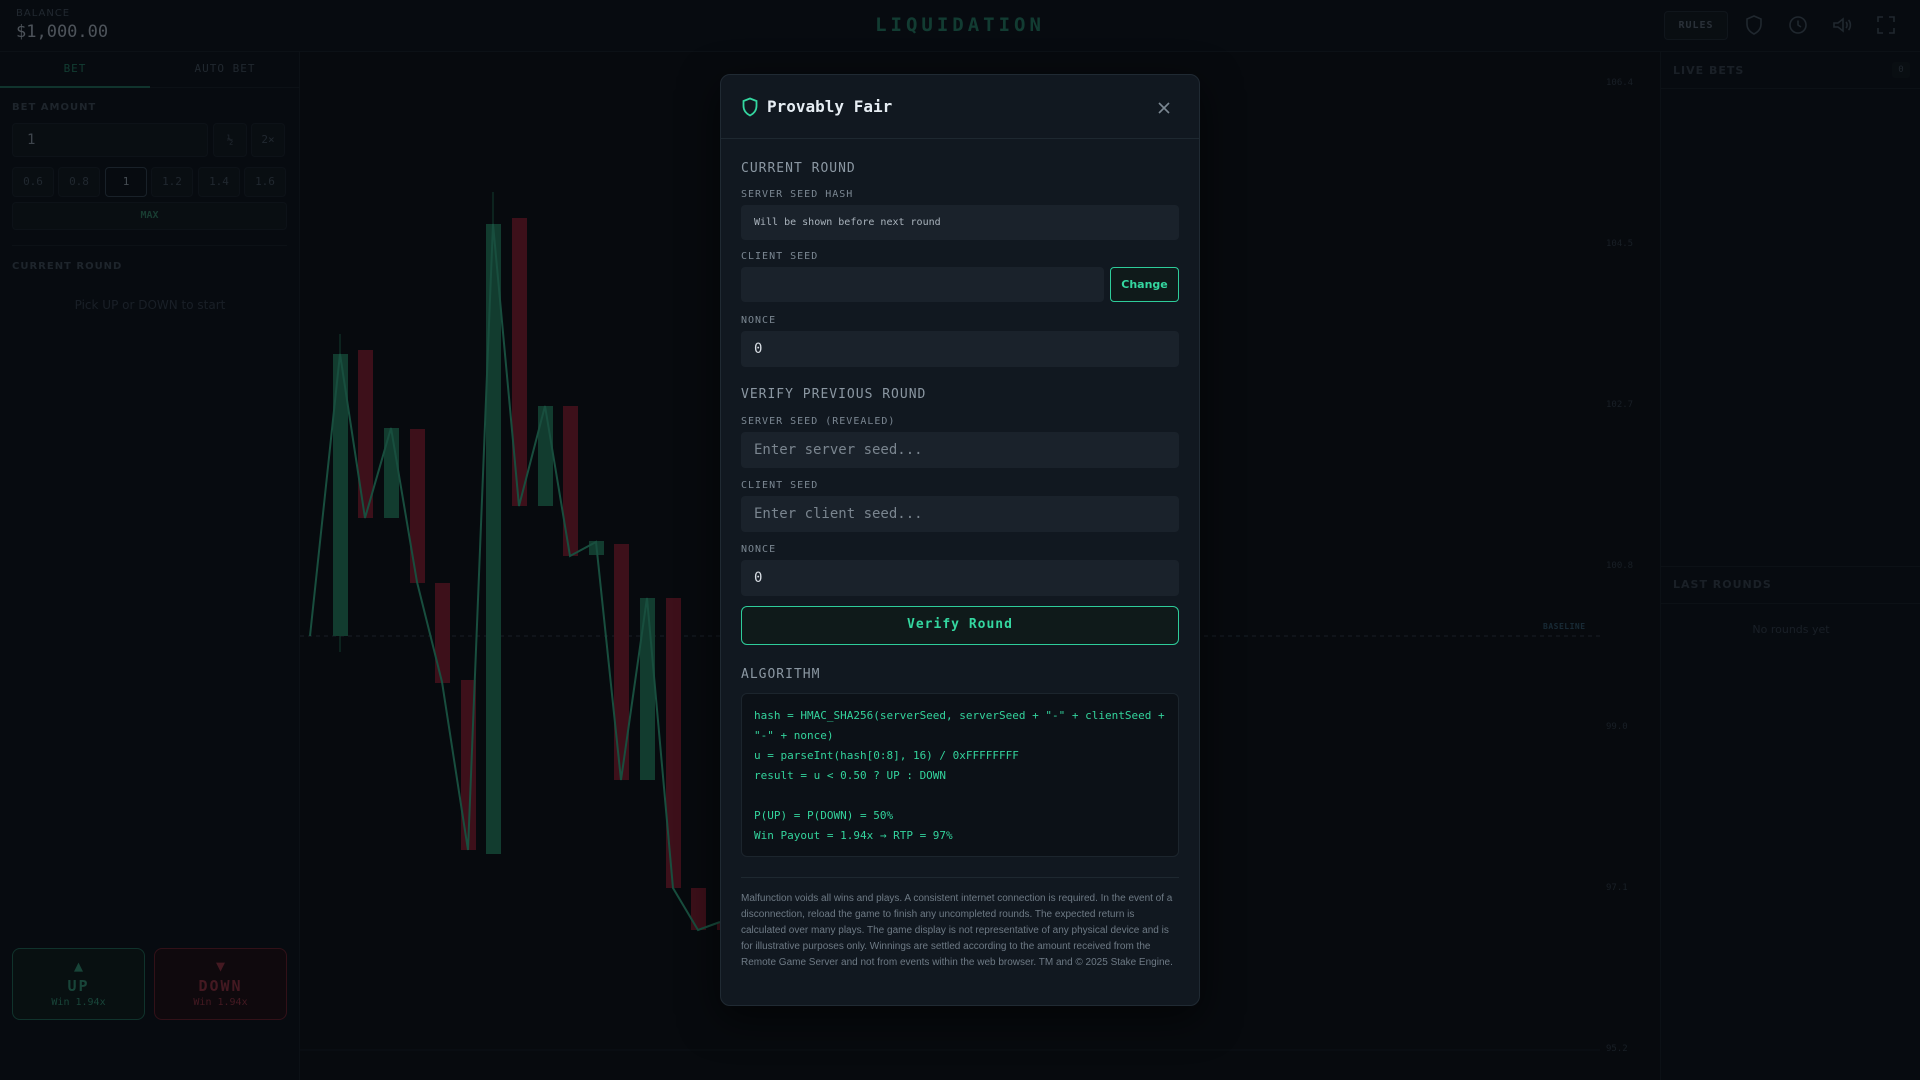  I want to click on verify-nonce-label: NONCE, so click(759, 549).